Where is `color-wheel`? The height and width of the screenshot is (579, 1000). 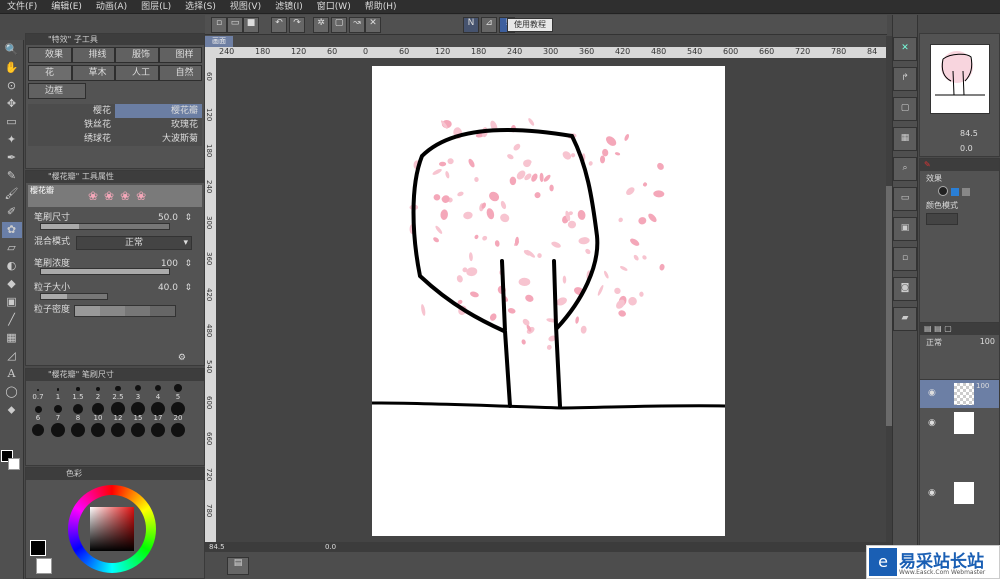 color-wheel is located at coordinates (112, 529).